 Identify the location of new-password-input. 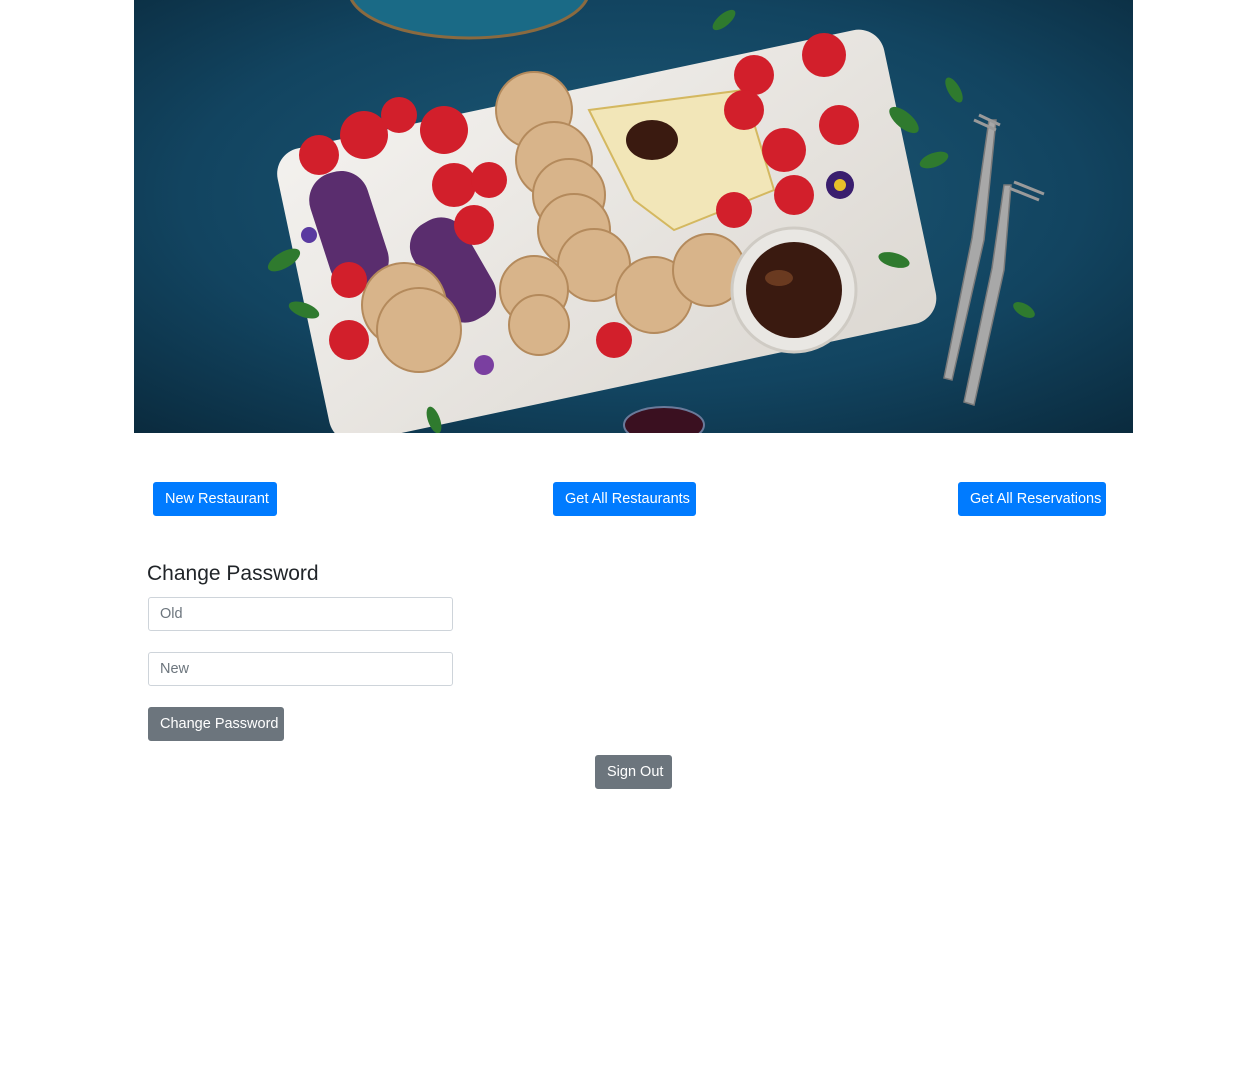
(300, 669).